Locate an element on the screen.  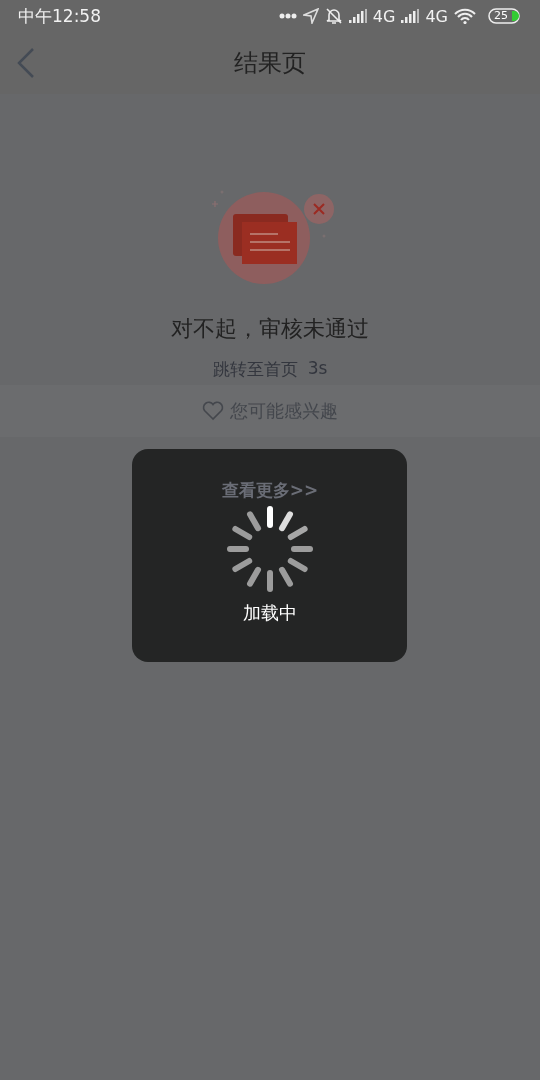
page-title: 结果页 is located at coordinates (270, 63).